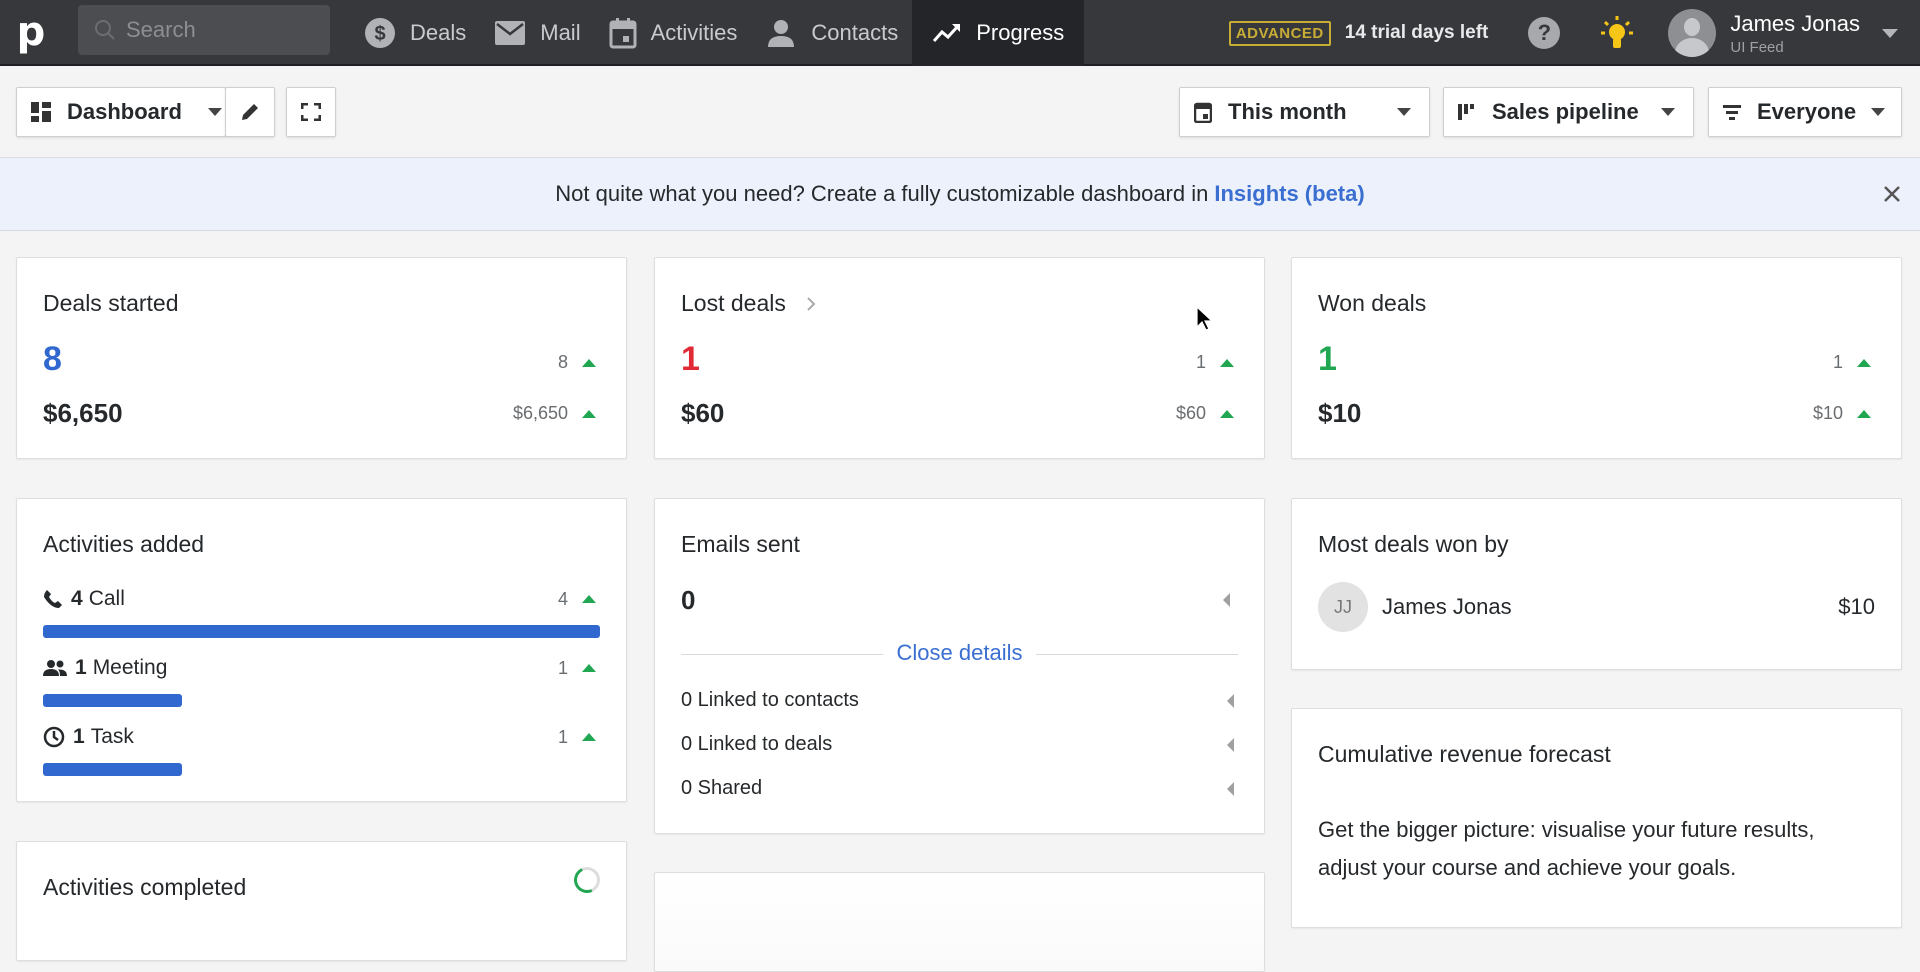  Describe the element at coordinates (959, 653) in the screenshot. I see `close-details-link: Close details` at that location.